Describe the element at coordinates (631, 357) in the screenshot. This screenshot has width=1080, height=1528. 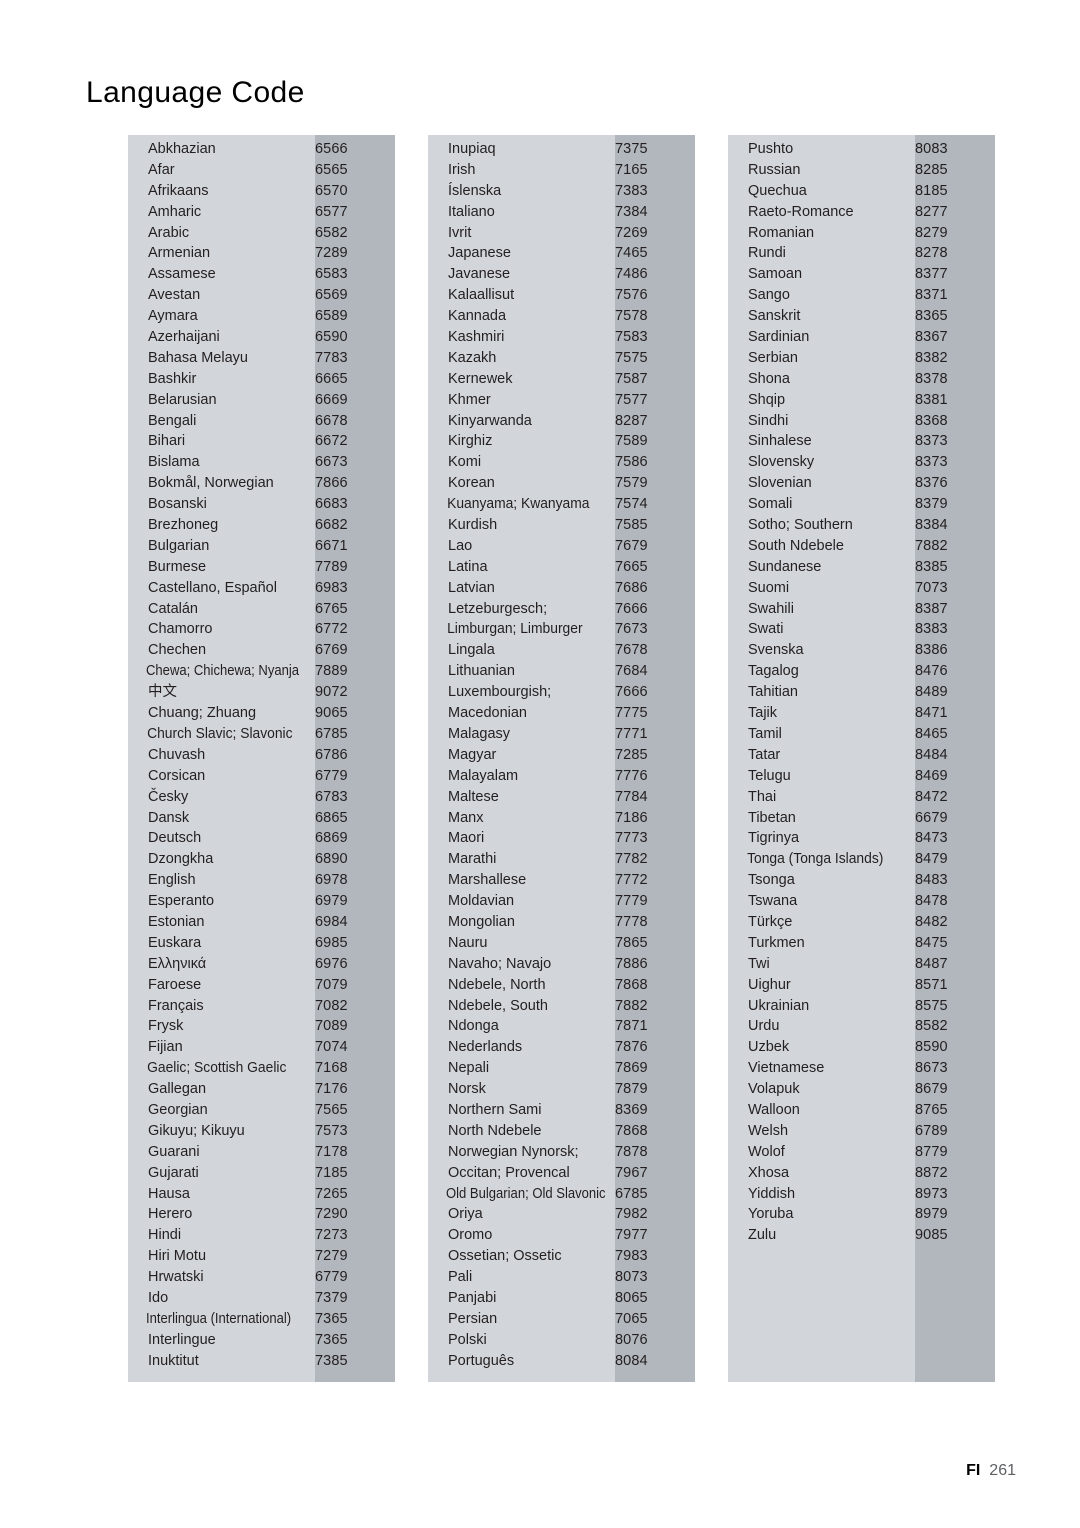
I see `language-code: 7575` at that location.